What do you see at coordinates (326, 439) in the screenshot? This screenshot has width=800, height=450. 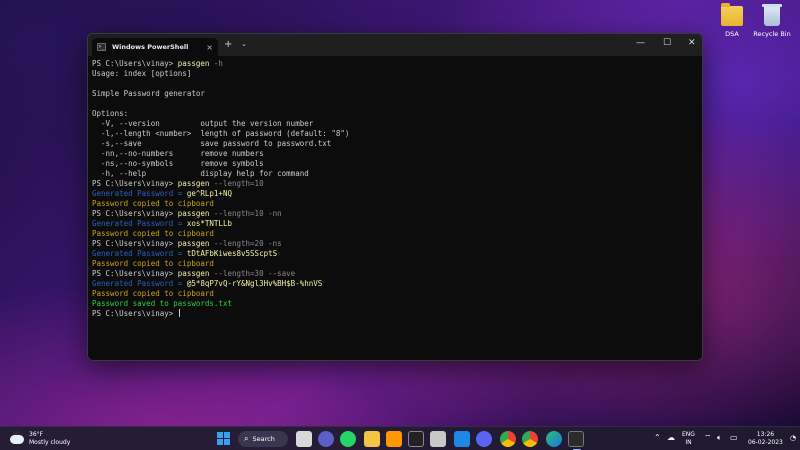 I see `teams-icon` at bounding box center [326, 439].